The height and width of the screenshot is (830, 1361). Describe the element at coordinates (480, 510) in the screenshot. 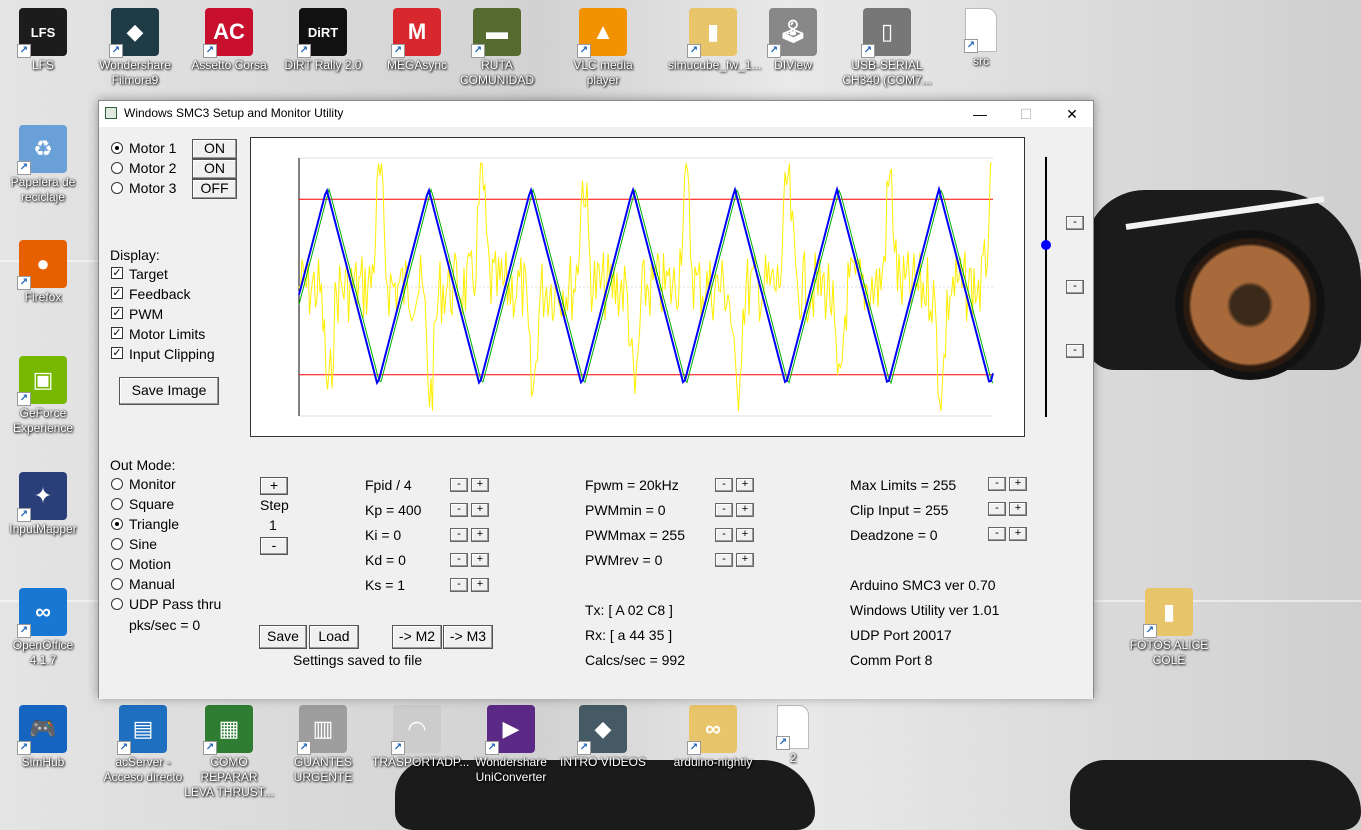

I see `kp-plus: +` at that location.